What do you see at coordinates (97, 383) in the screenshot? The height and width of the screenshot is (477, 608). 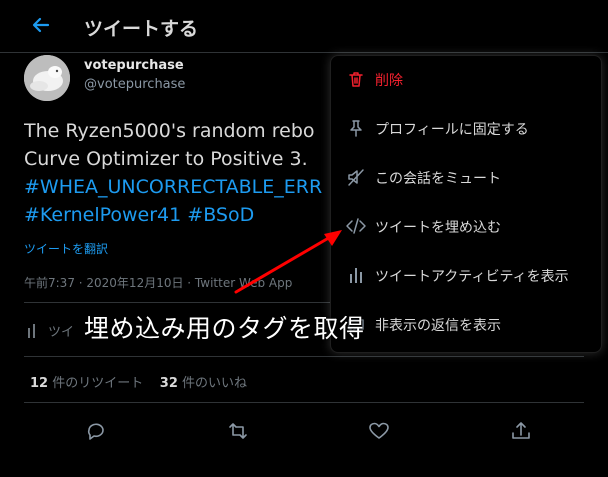 I see `retweet-label: 件のリツイート` at bounding box center [97, 383].